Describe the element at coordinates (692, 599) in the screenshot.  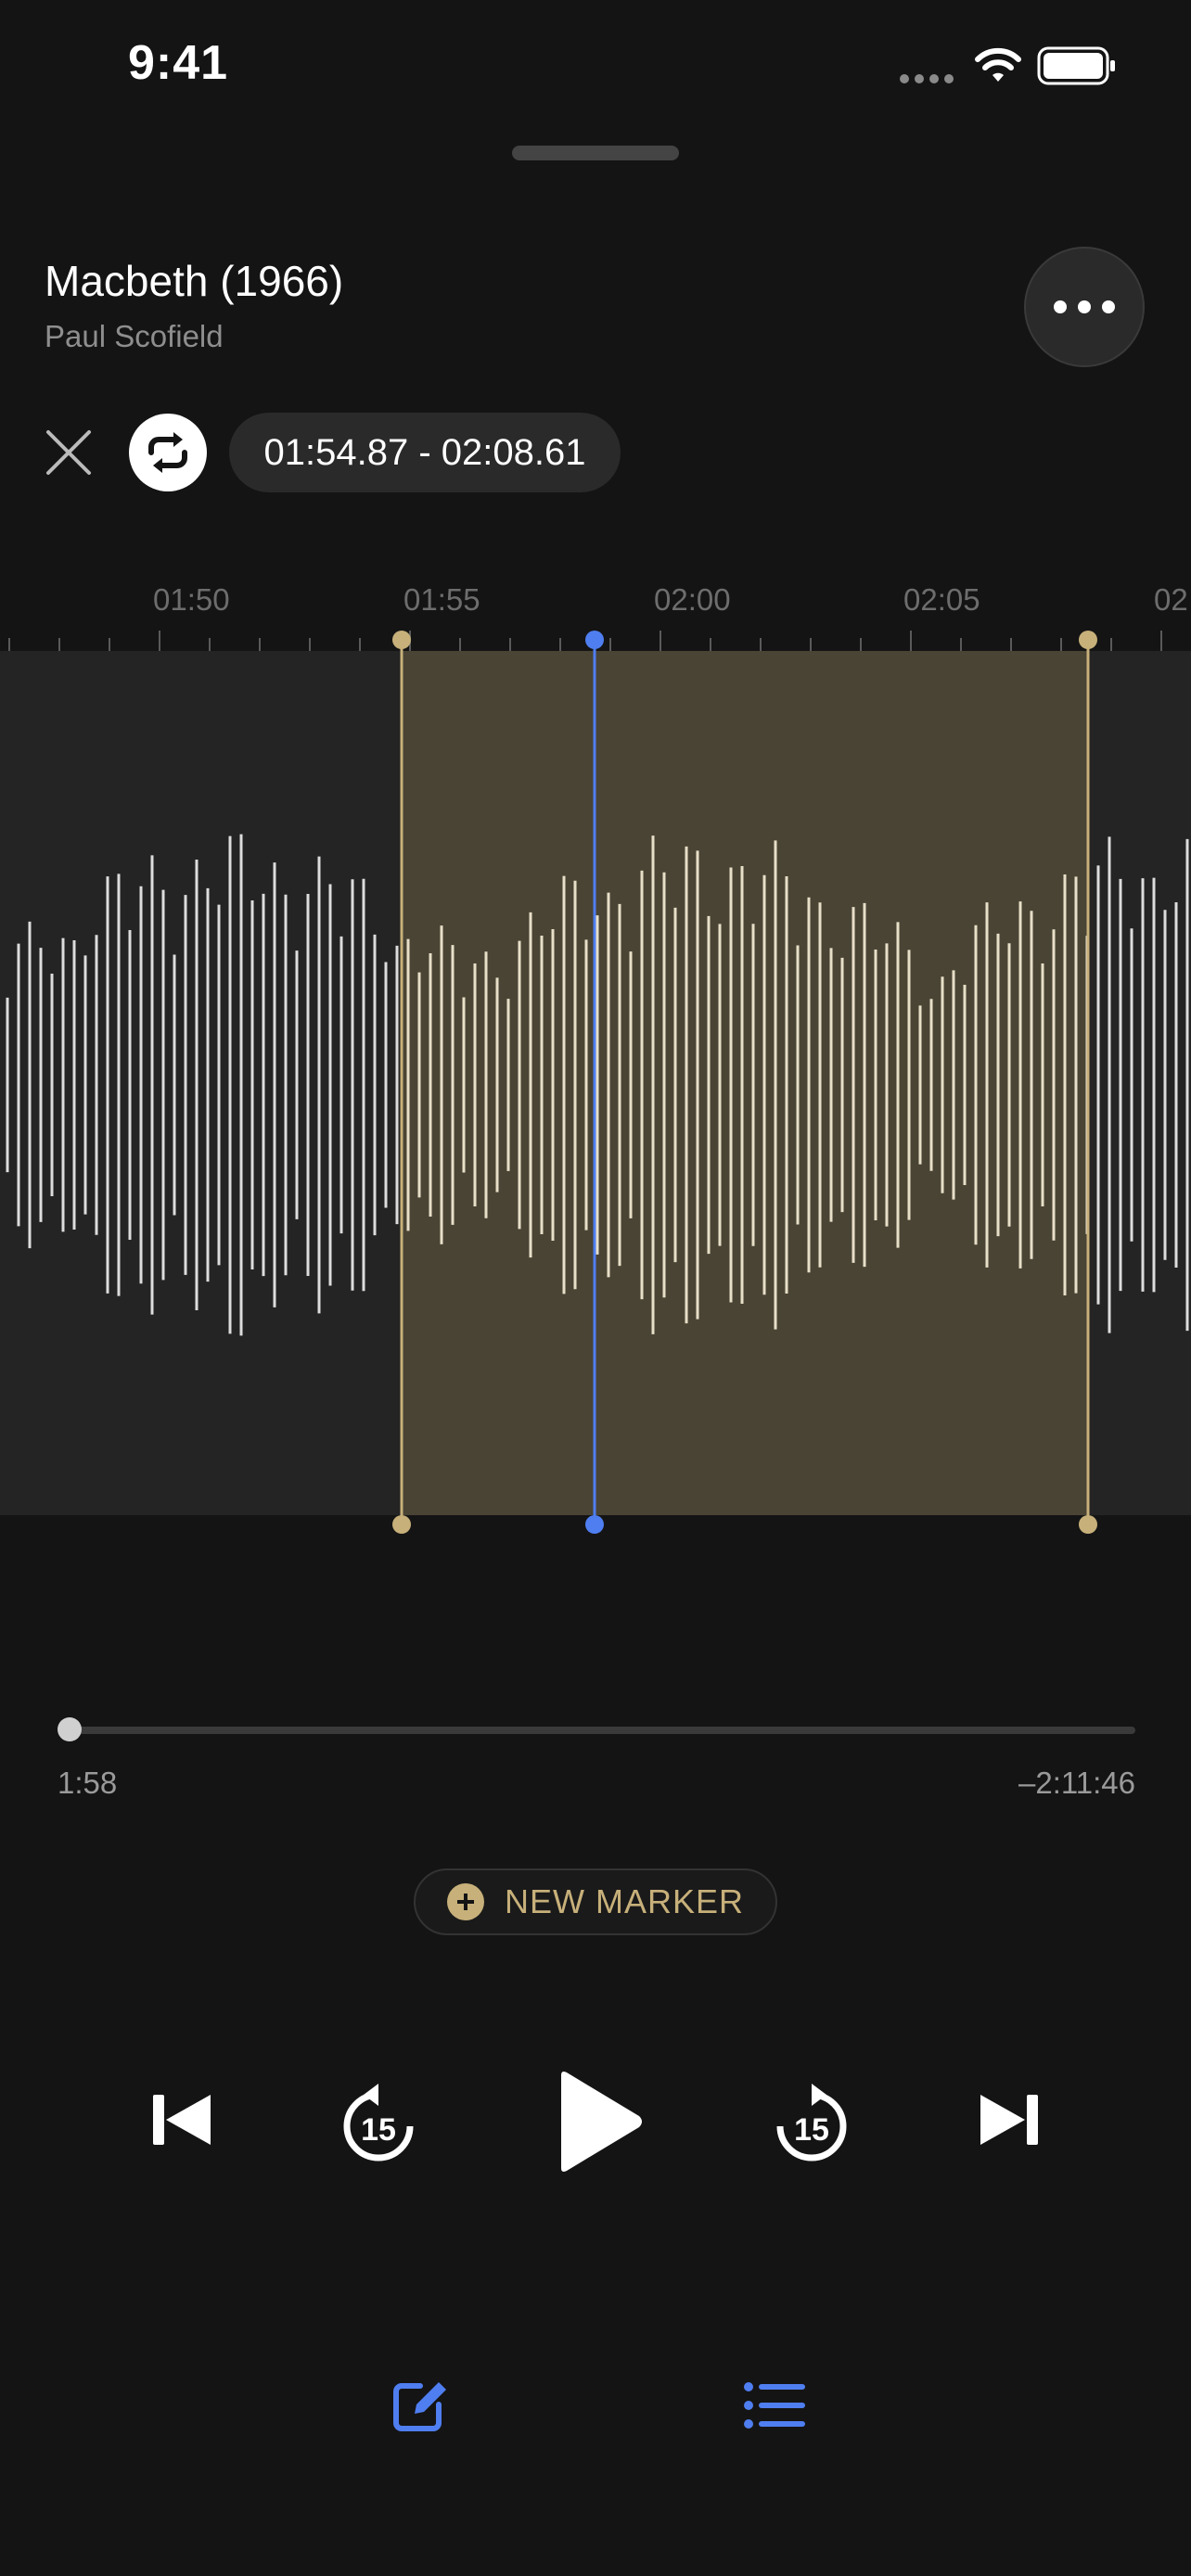
I see `ruler-label: 02:00` at that location.